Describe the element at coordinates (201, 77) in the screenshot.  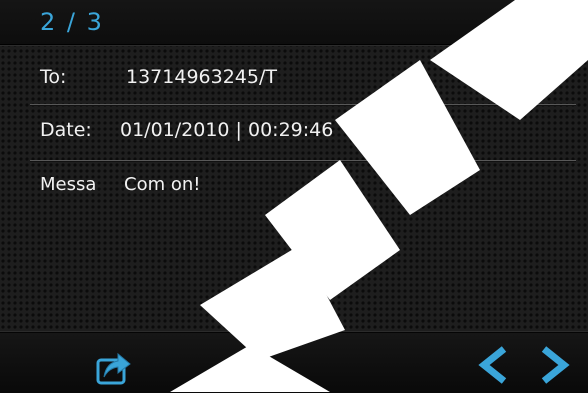
I see `to-value: 13714963245/T` at that location.